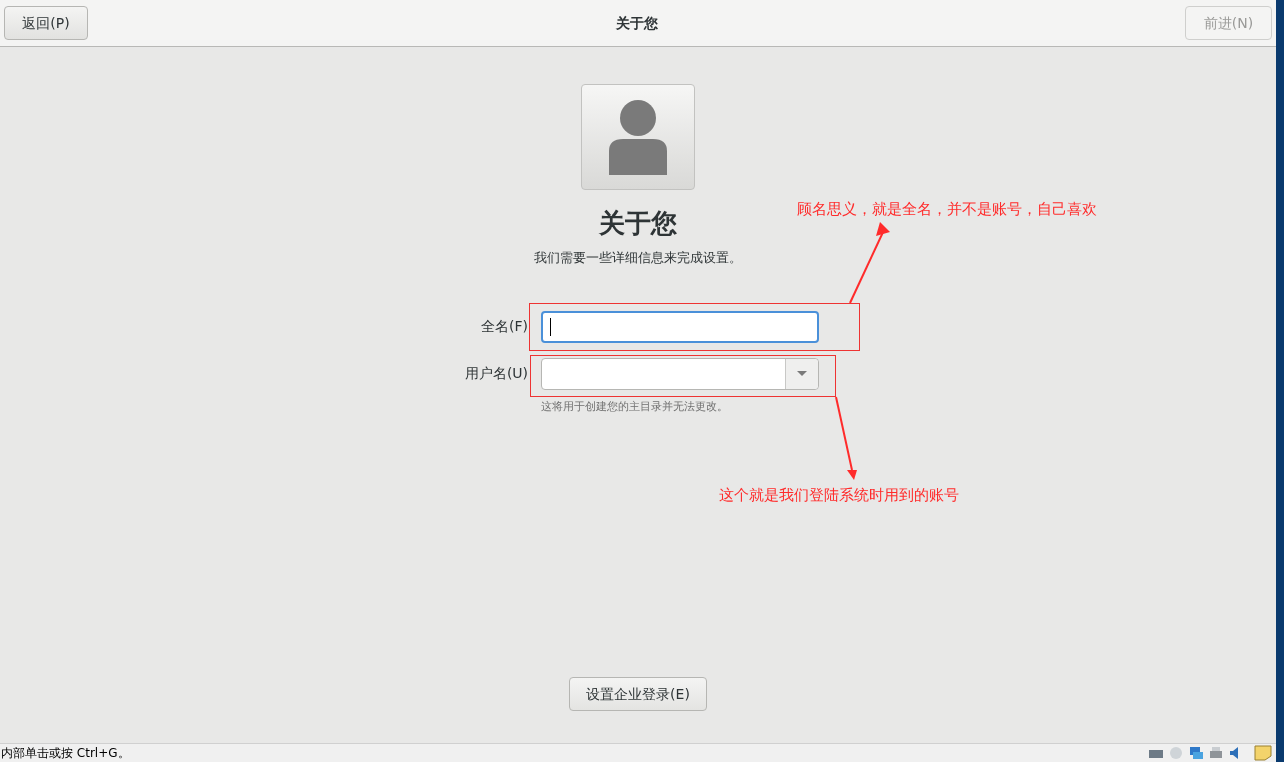  Describe the element at coordinates (65, 753) in the screenshot. I see `status-text: 内部单击或按 Ctrl+G。` at that location.